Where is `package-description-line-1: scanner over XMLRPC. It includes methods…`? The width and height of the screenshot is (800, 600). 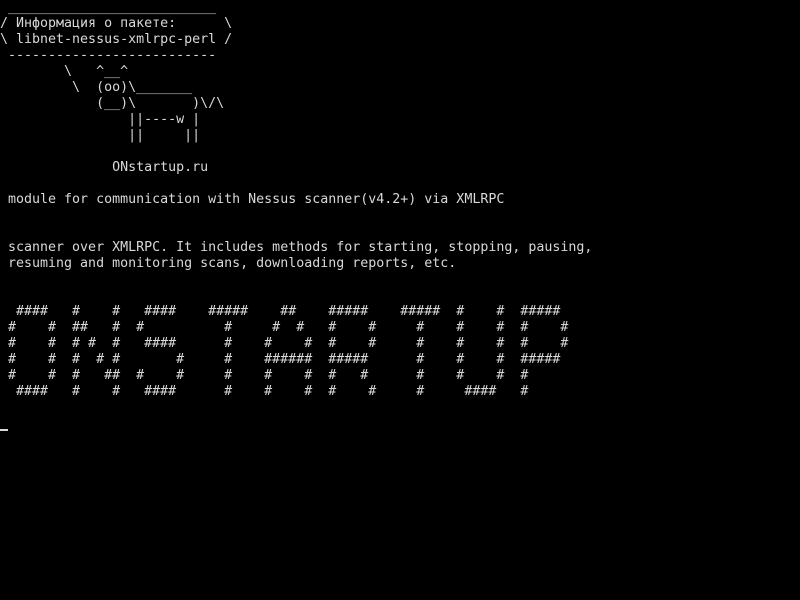
package-description-line-1: scanner over XMLRPC. It includes methods… is located at coordinates (296, 247).